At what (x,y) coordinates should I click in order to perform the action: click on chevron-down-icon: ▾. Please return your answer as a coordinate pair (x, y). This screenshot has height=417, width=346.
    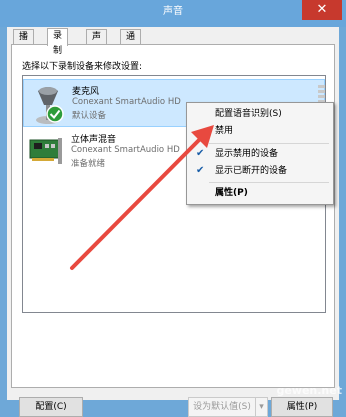
    Looking at the image, I should click on (261, 407).